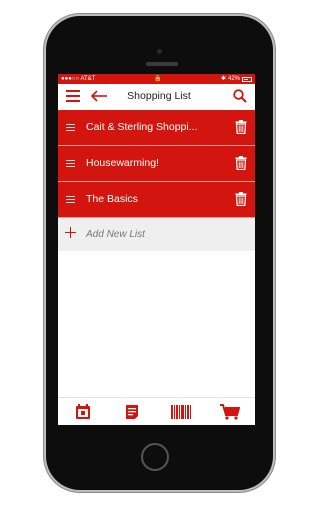  What do you see at coordinates (115, 234) in the screenshot?
I see `add-new-list-label: Add New List` at bounding box center [115, 234].